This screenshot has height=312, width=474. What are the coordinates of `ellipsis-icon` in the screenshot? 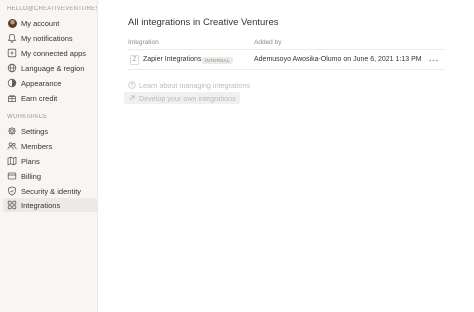 It's located at (433, 60).